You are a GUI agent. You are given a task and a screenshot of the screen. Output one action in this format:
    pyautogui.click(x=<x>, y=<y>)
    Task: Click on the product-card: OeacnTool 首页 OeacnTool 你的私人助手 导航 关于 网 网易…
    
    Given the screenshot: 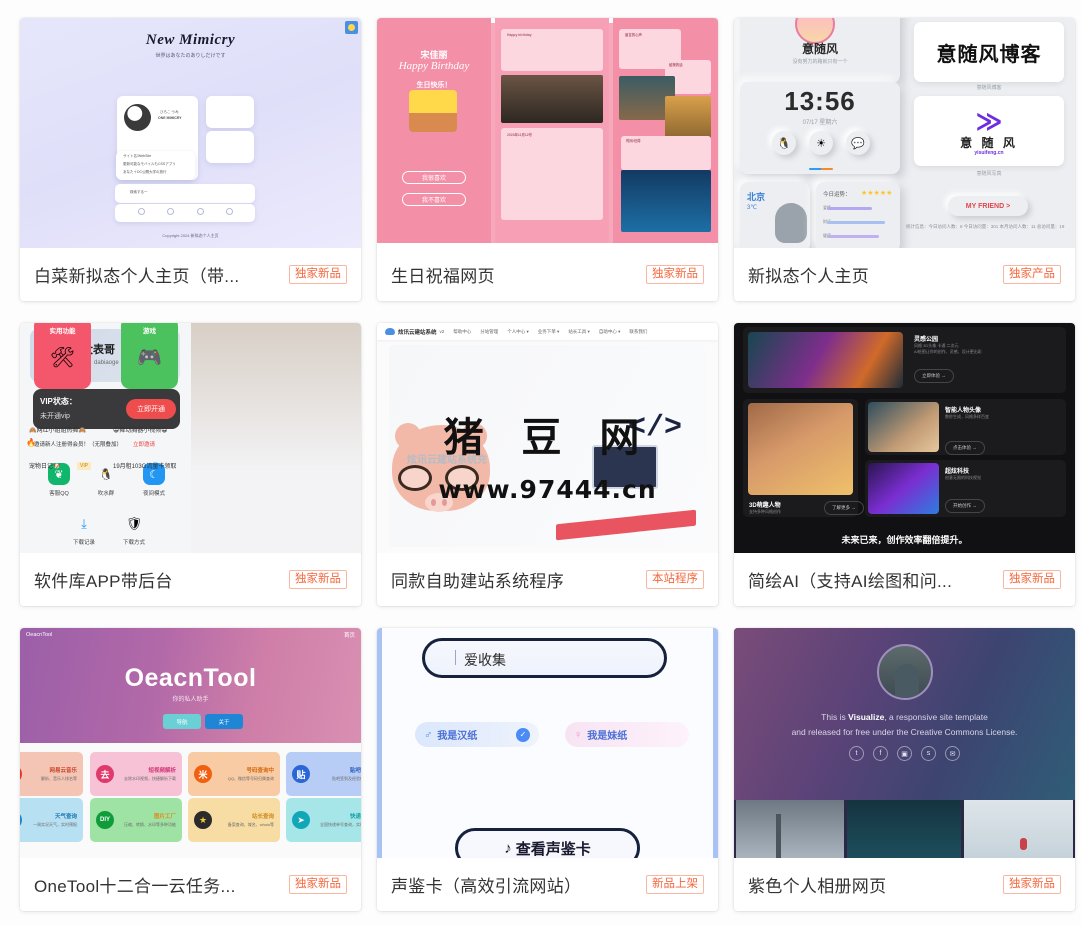 What is the action you would take?
    pyautogui.click(x=190, y=769)
    